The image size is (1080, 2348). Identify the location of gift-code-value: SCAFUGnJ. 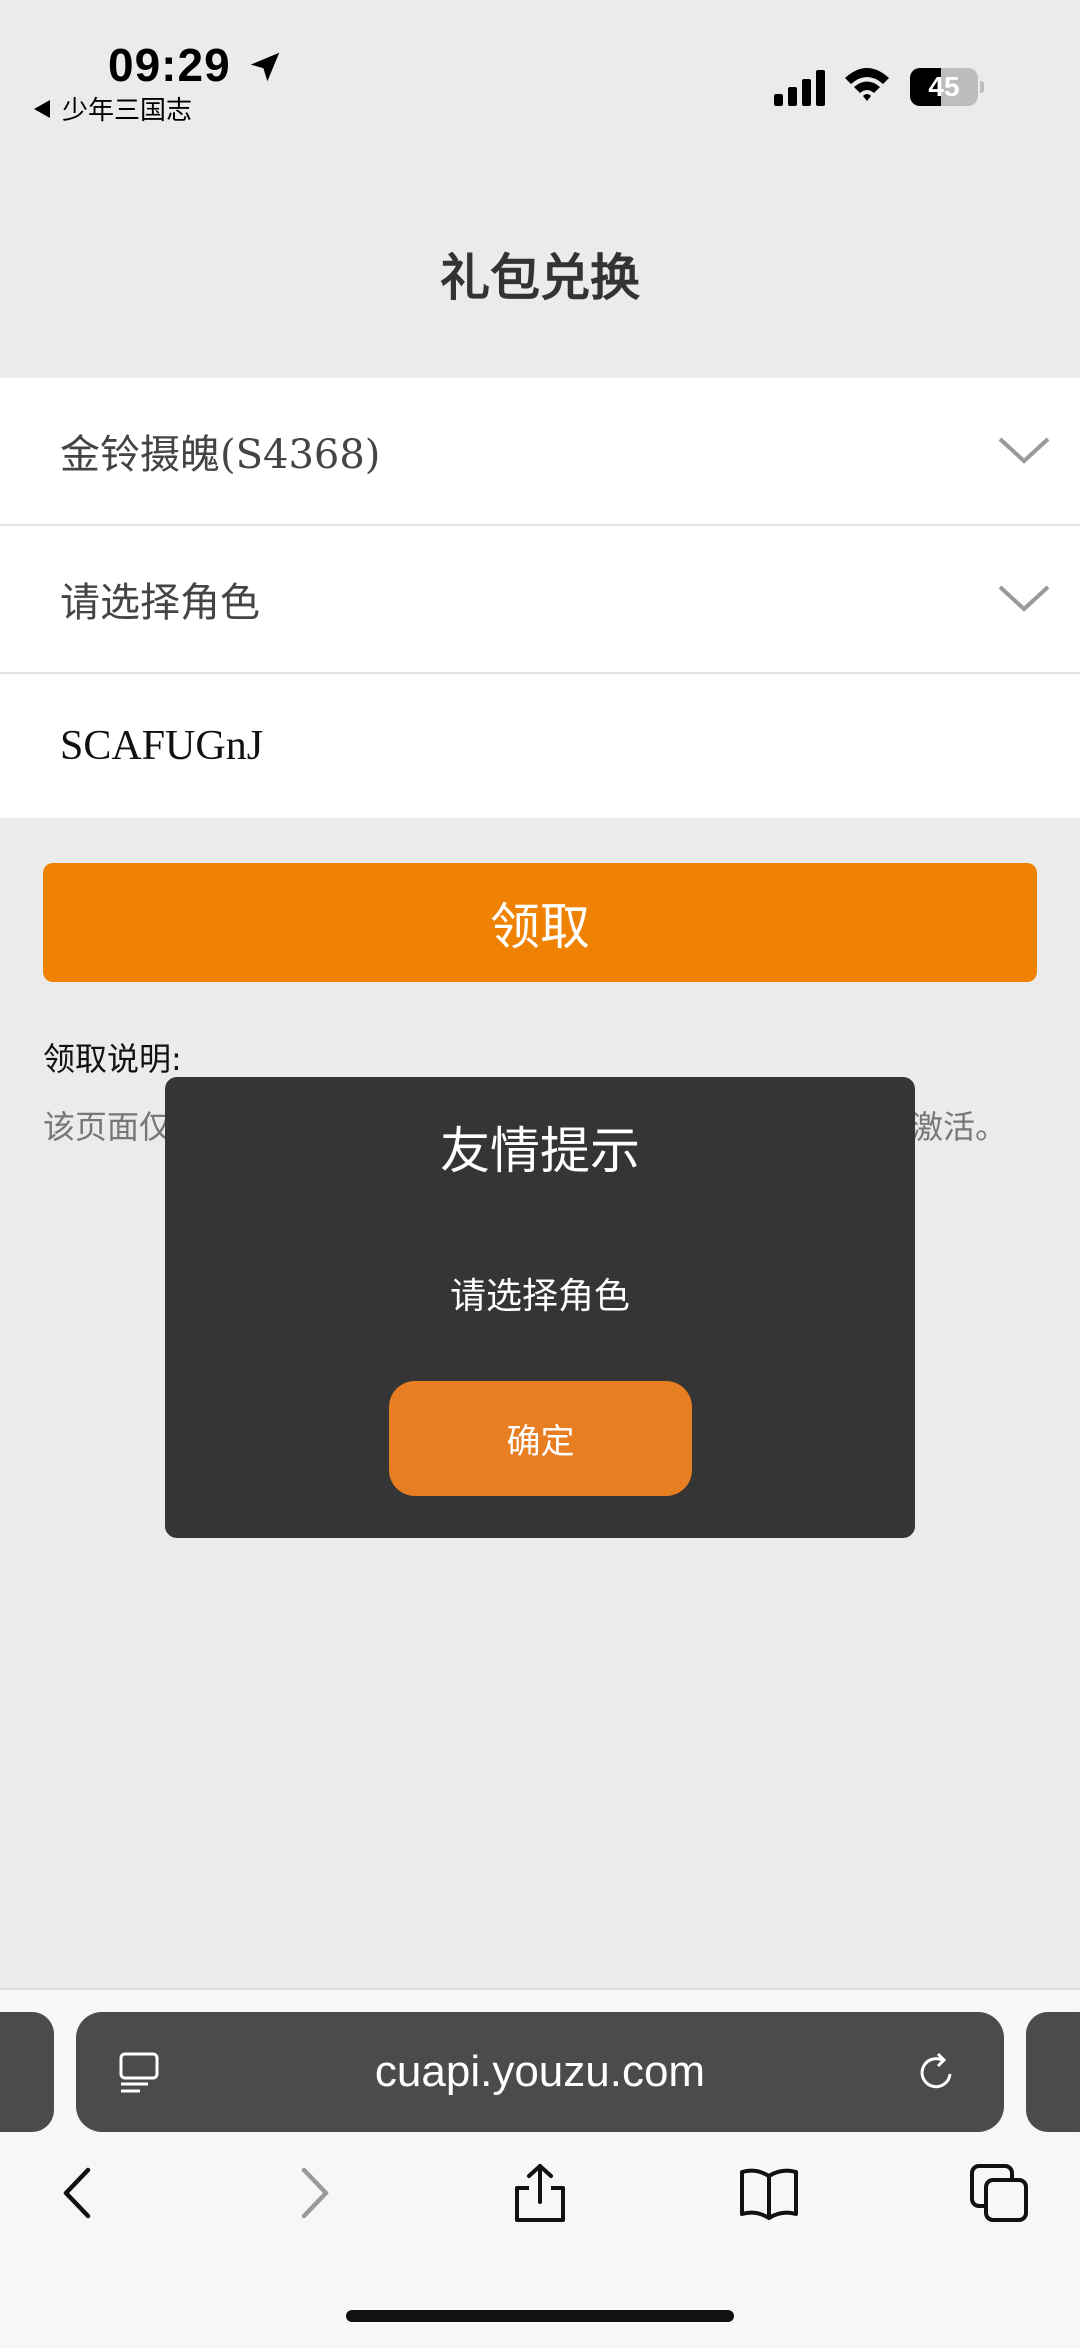
(162, 746).